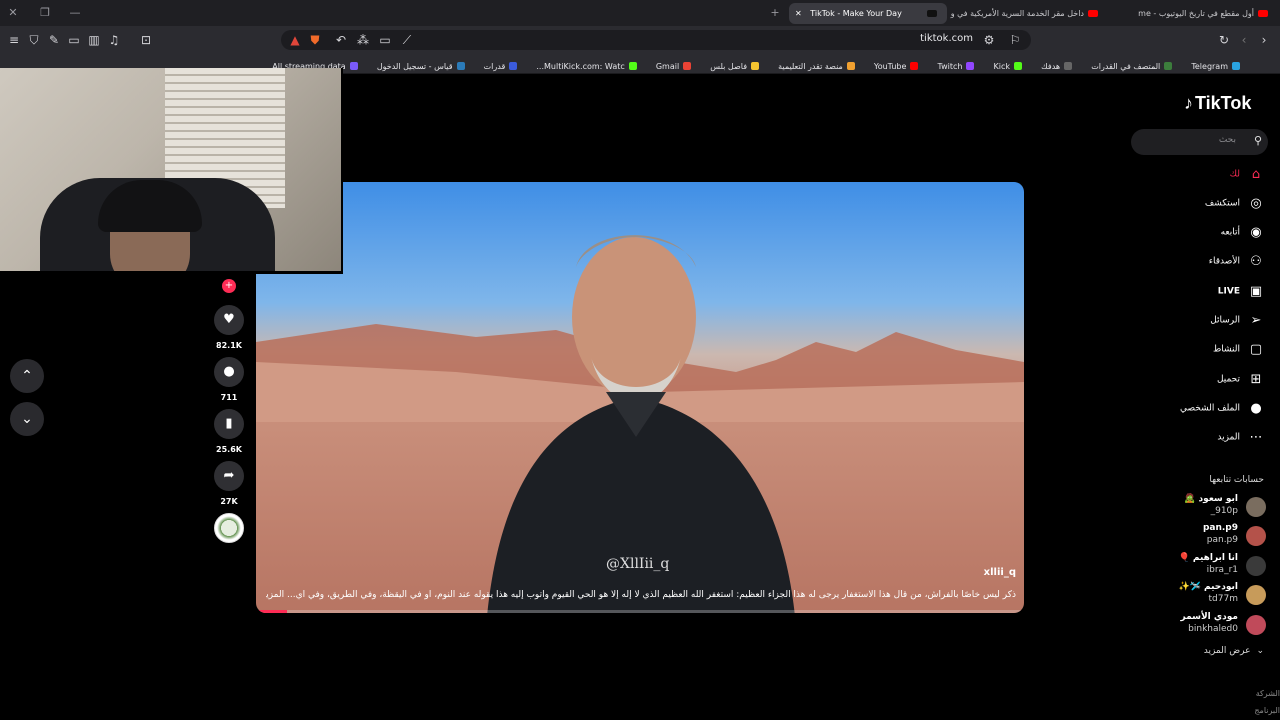 This screenshot has width=1280, height=720. Describe the element at coordinates (775, 13) in the screenshot. I see `new-tab-icon: +` at that location.